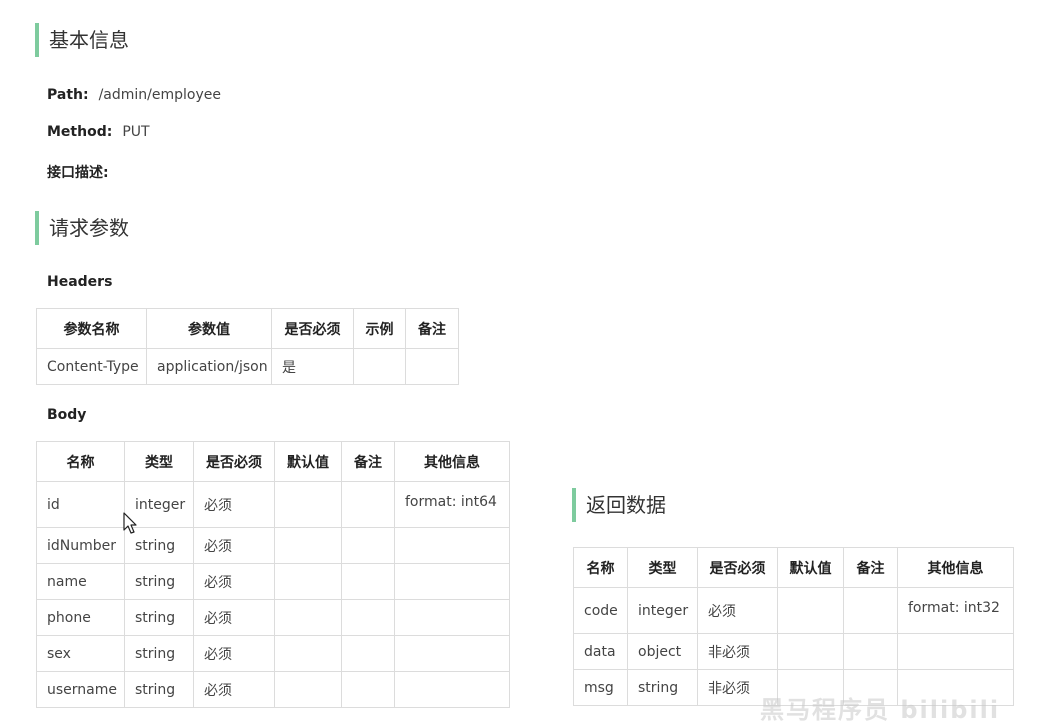  What do you see at coordinates (80, 461) in the screenshot?
I see `body-col-name: 名称` at bounding box center [80, 461].